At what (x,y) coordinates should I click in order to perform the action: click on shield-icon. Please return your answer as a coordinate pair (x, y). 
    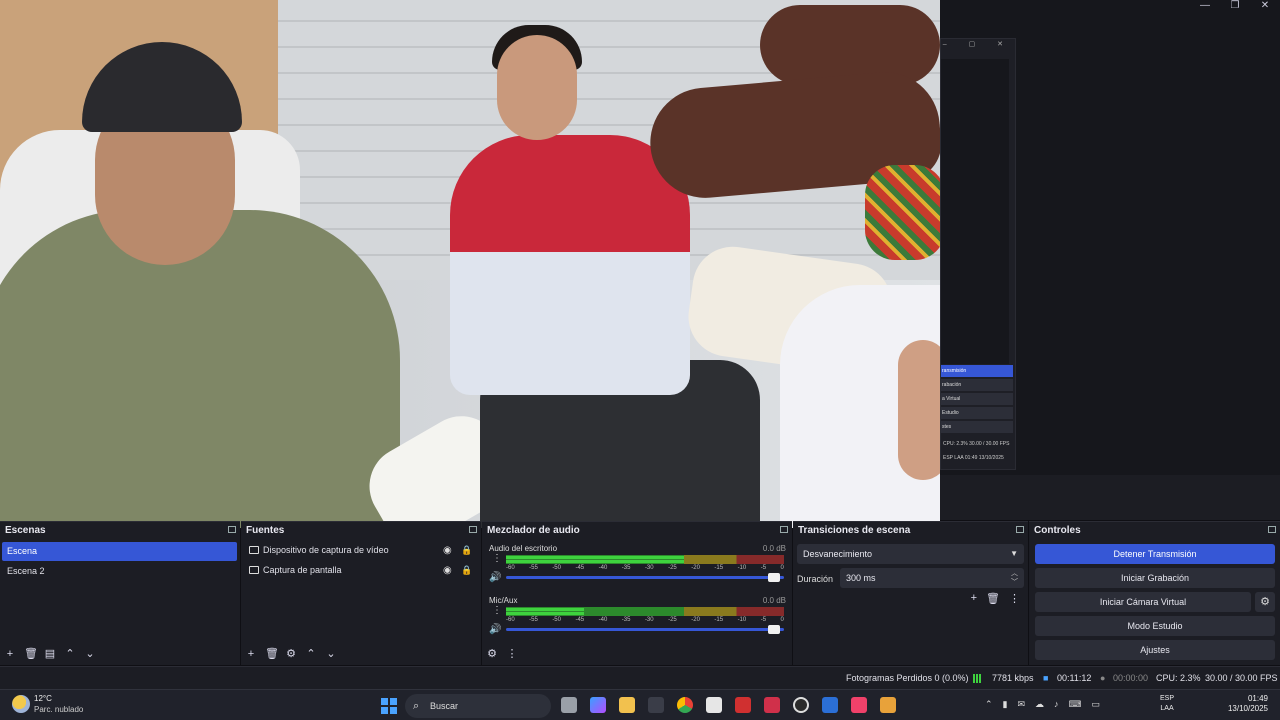
    Looking at the image, I should click on (830, 705).